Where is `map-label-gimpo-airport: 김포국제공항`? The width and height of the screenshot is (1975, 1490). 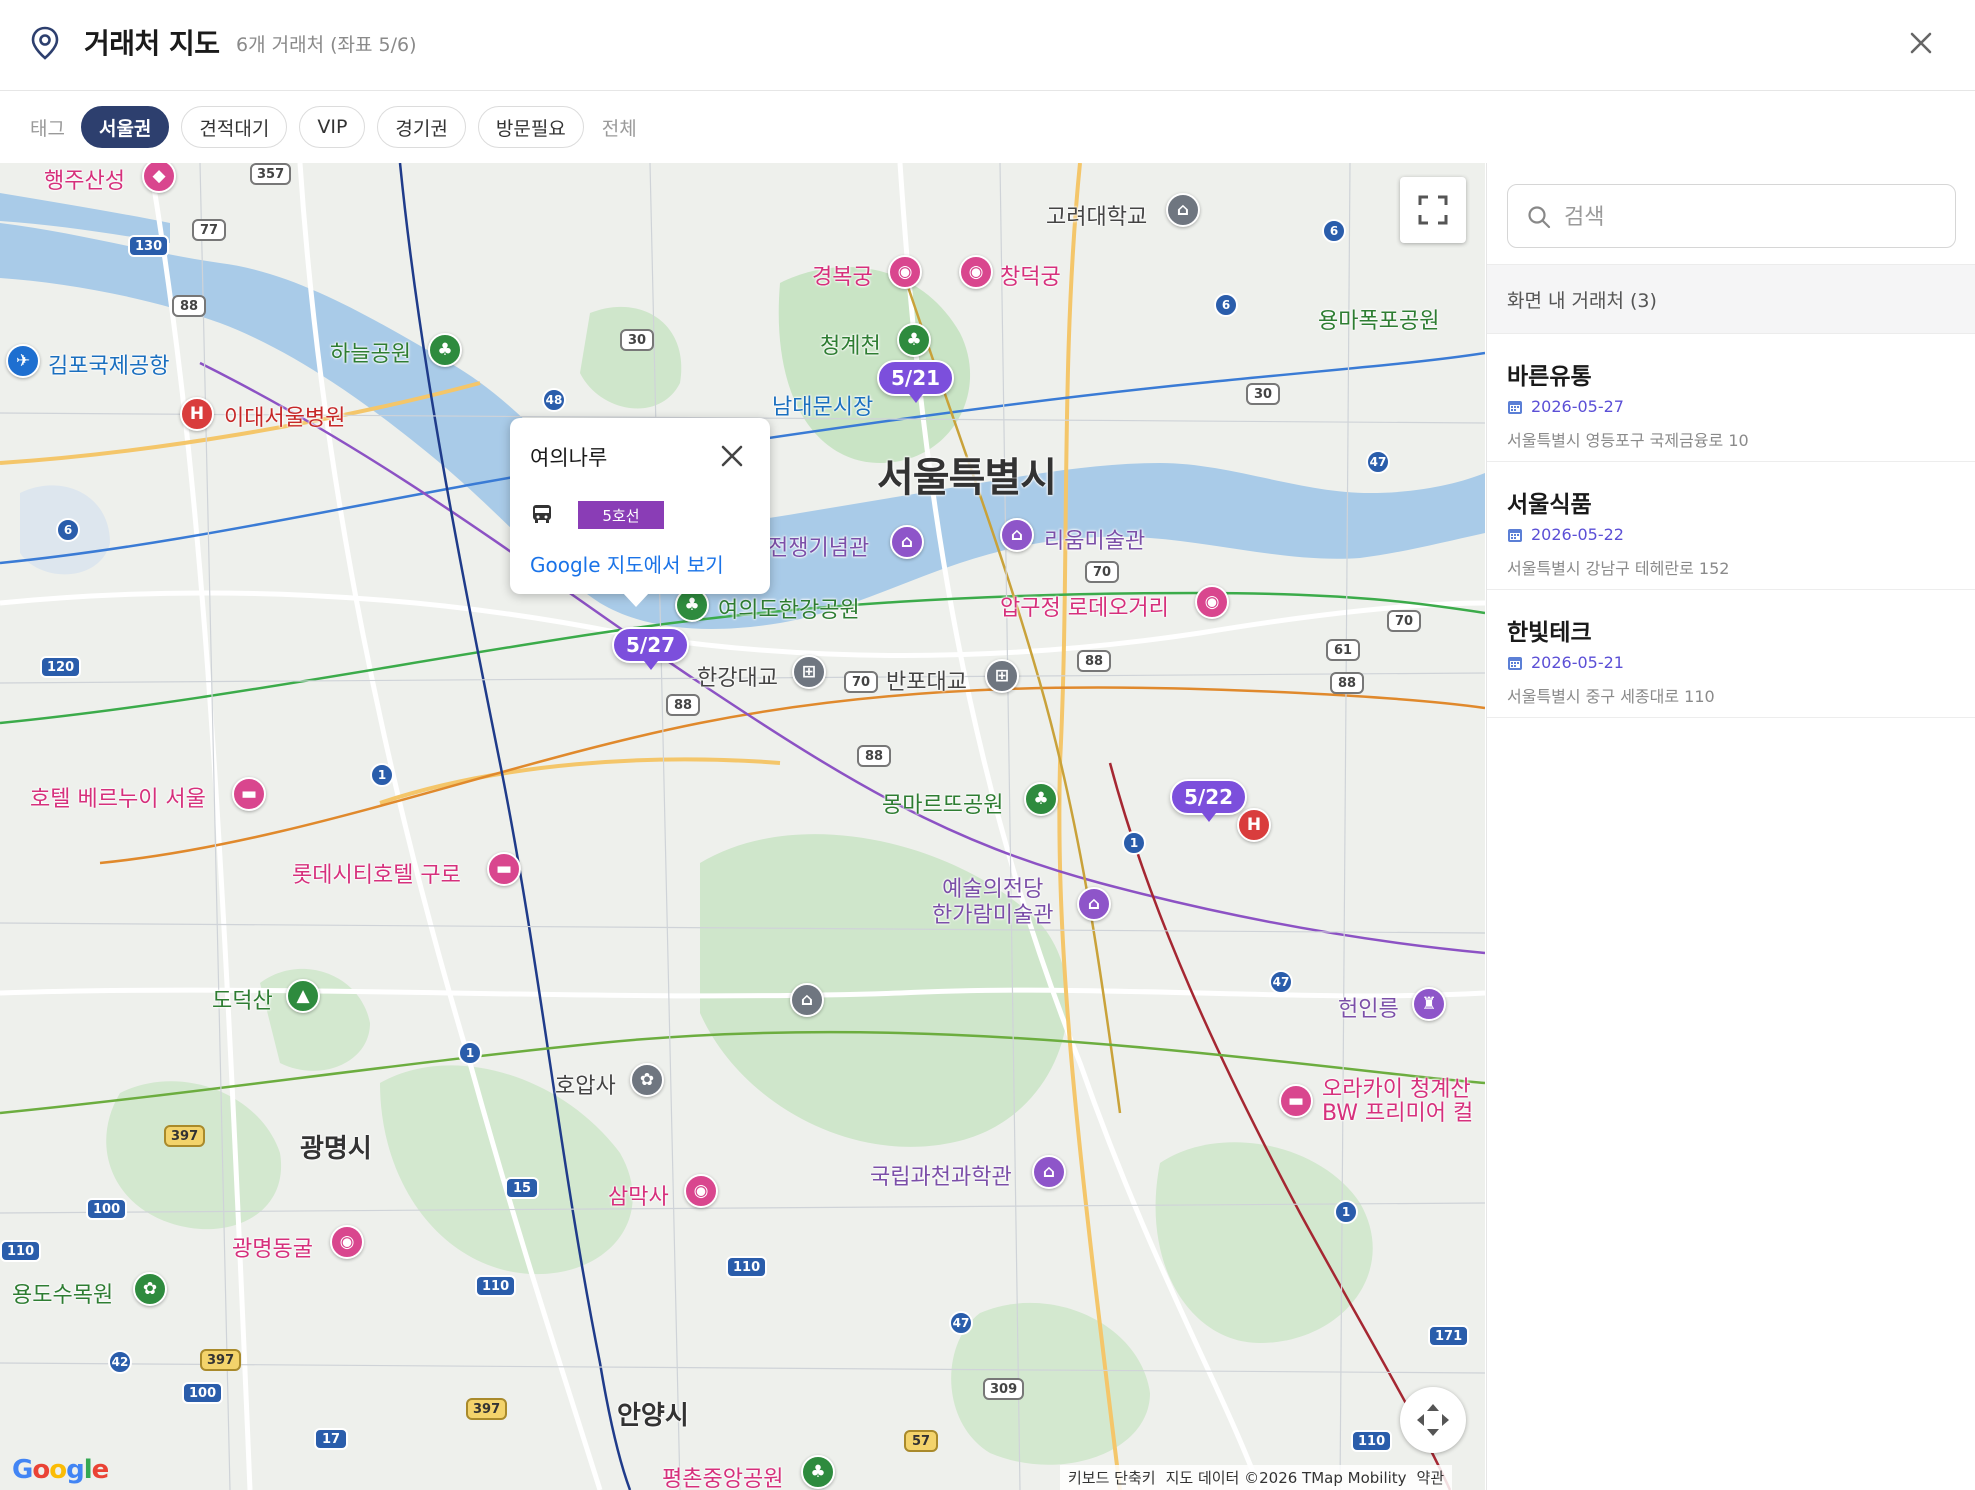
map-label-gimpo-airport: 김포국제공항 is located at coordinates (109, 366).